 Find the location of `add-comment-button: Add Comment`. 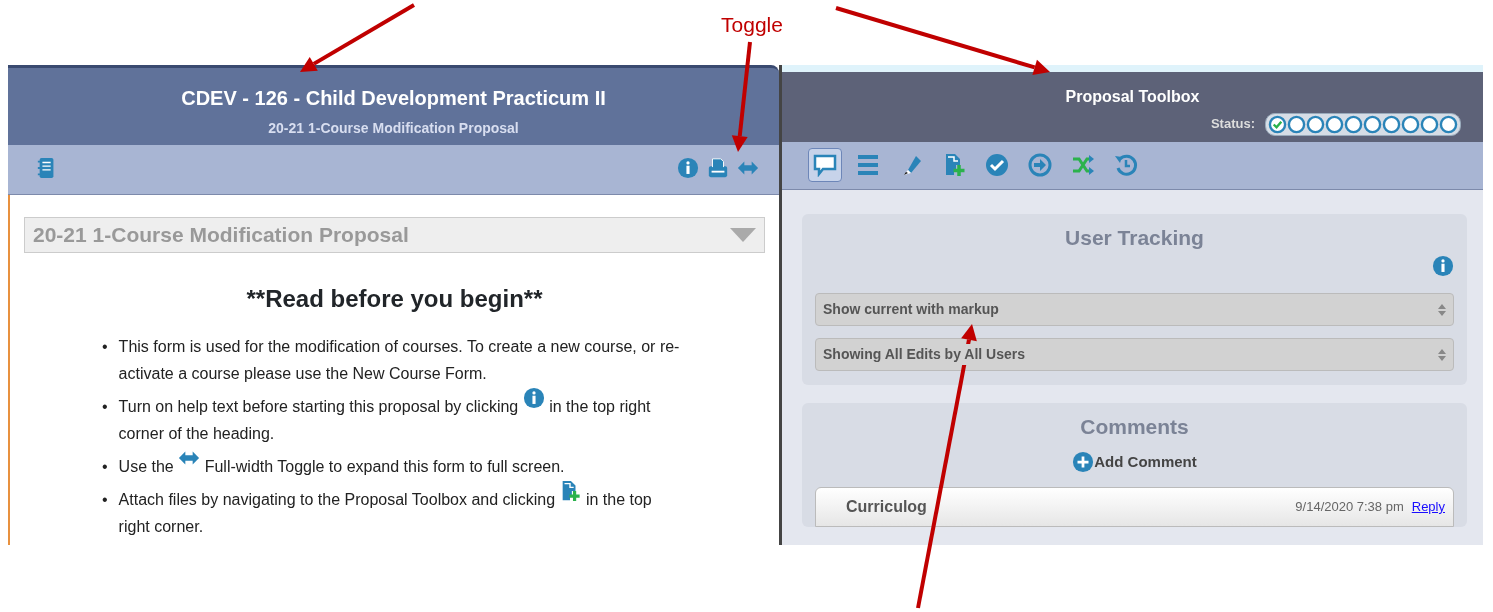

add-comment-button: Add Comment is located at coordinates (1134, 461).